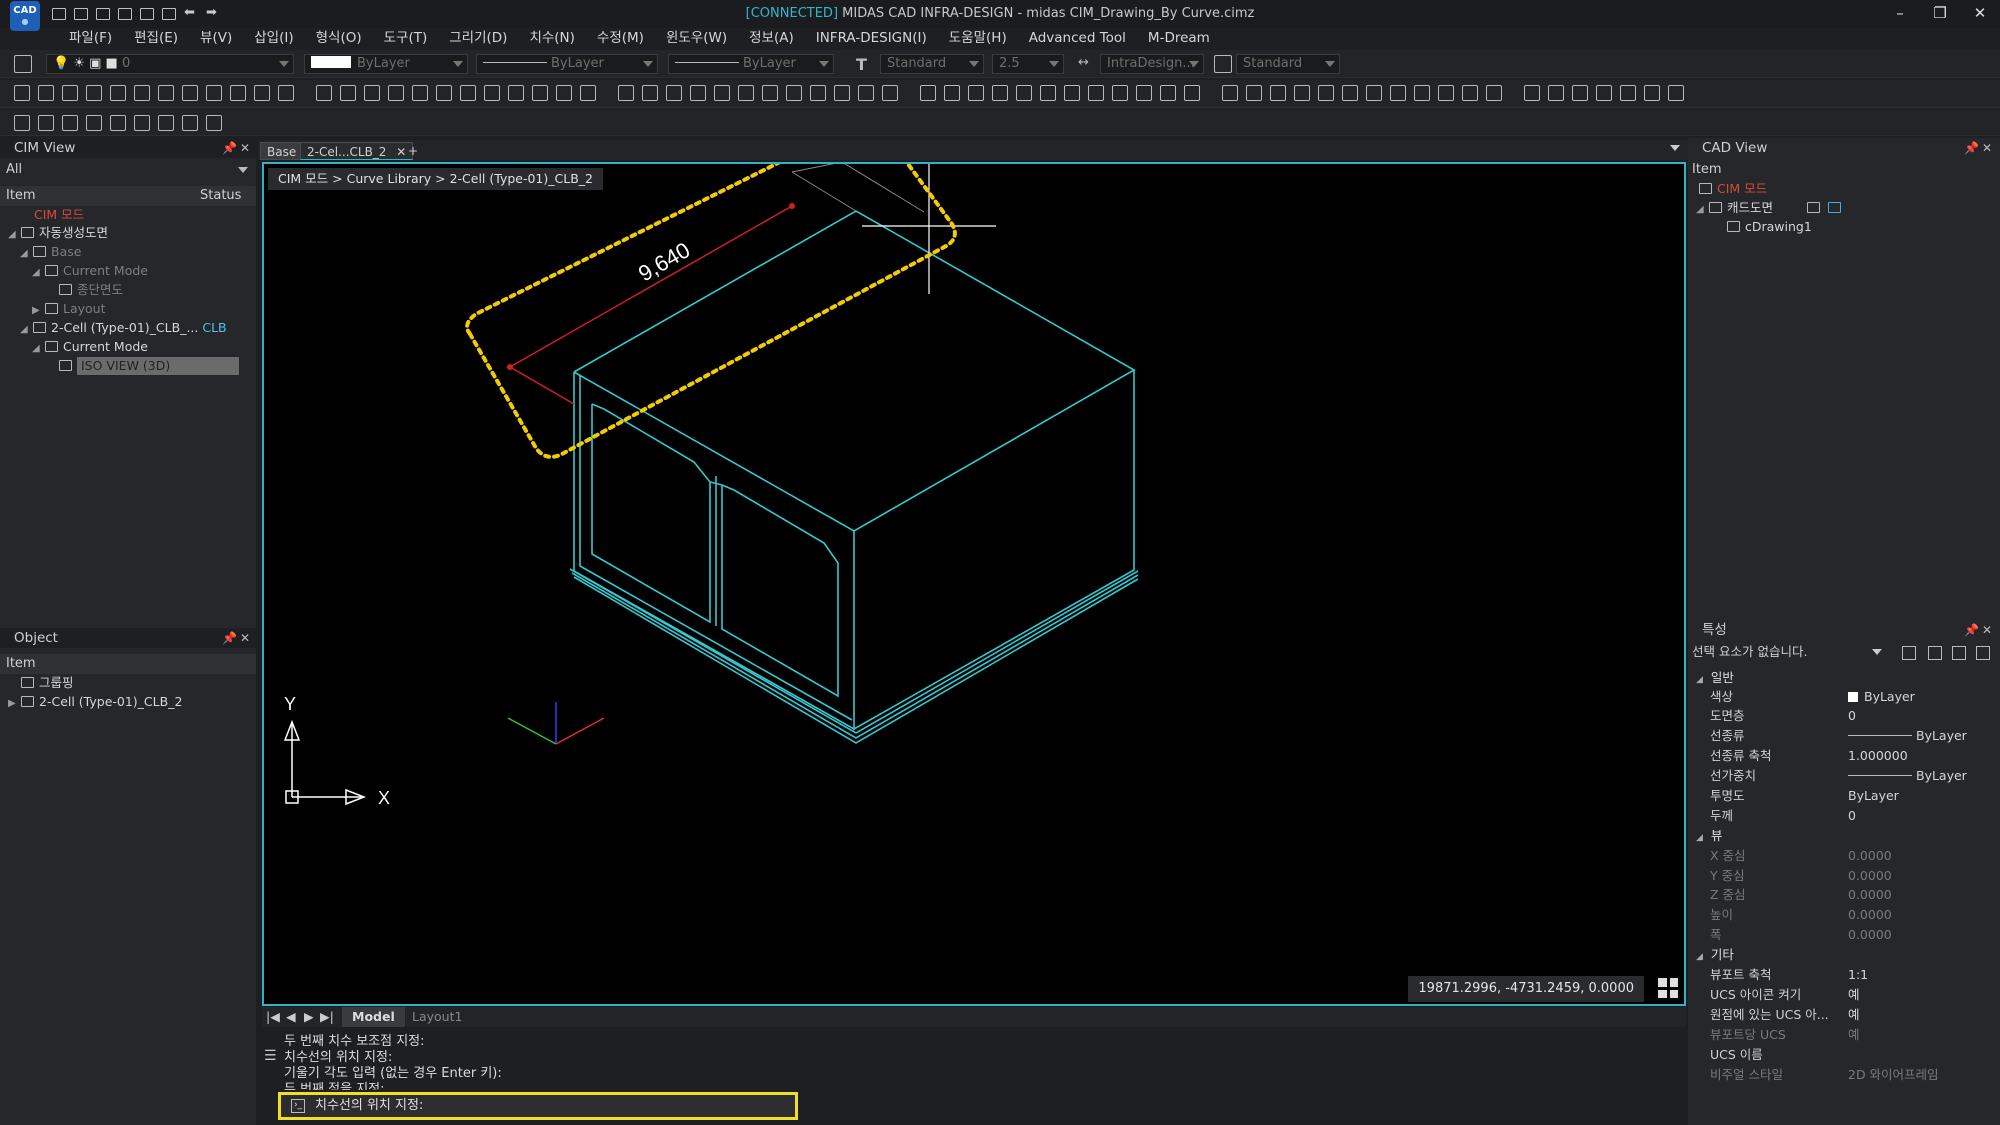 Image resolution: width=2000 pixels, height=1125 pixels. I want to click on prop-row: 원점에 있는 UCS 아... 예, so click(1844, 1014).